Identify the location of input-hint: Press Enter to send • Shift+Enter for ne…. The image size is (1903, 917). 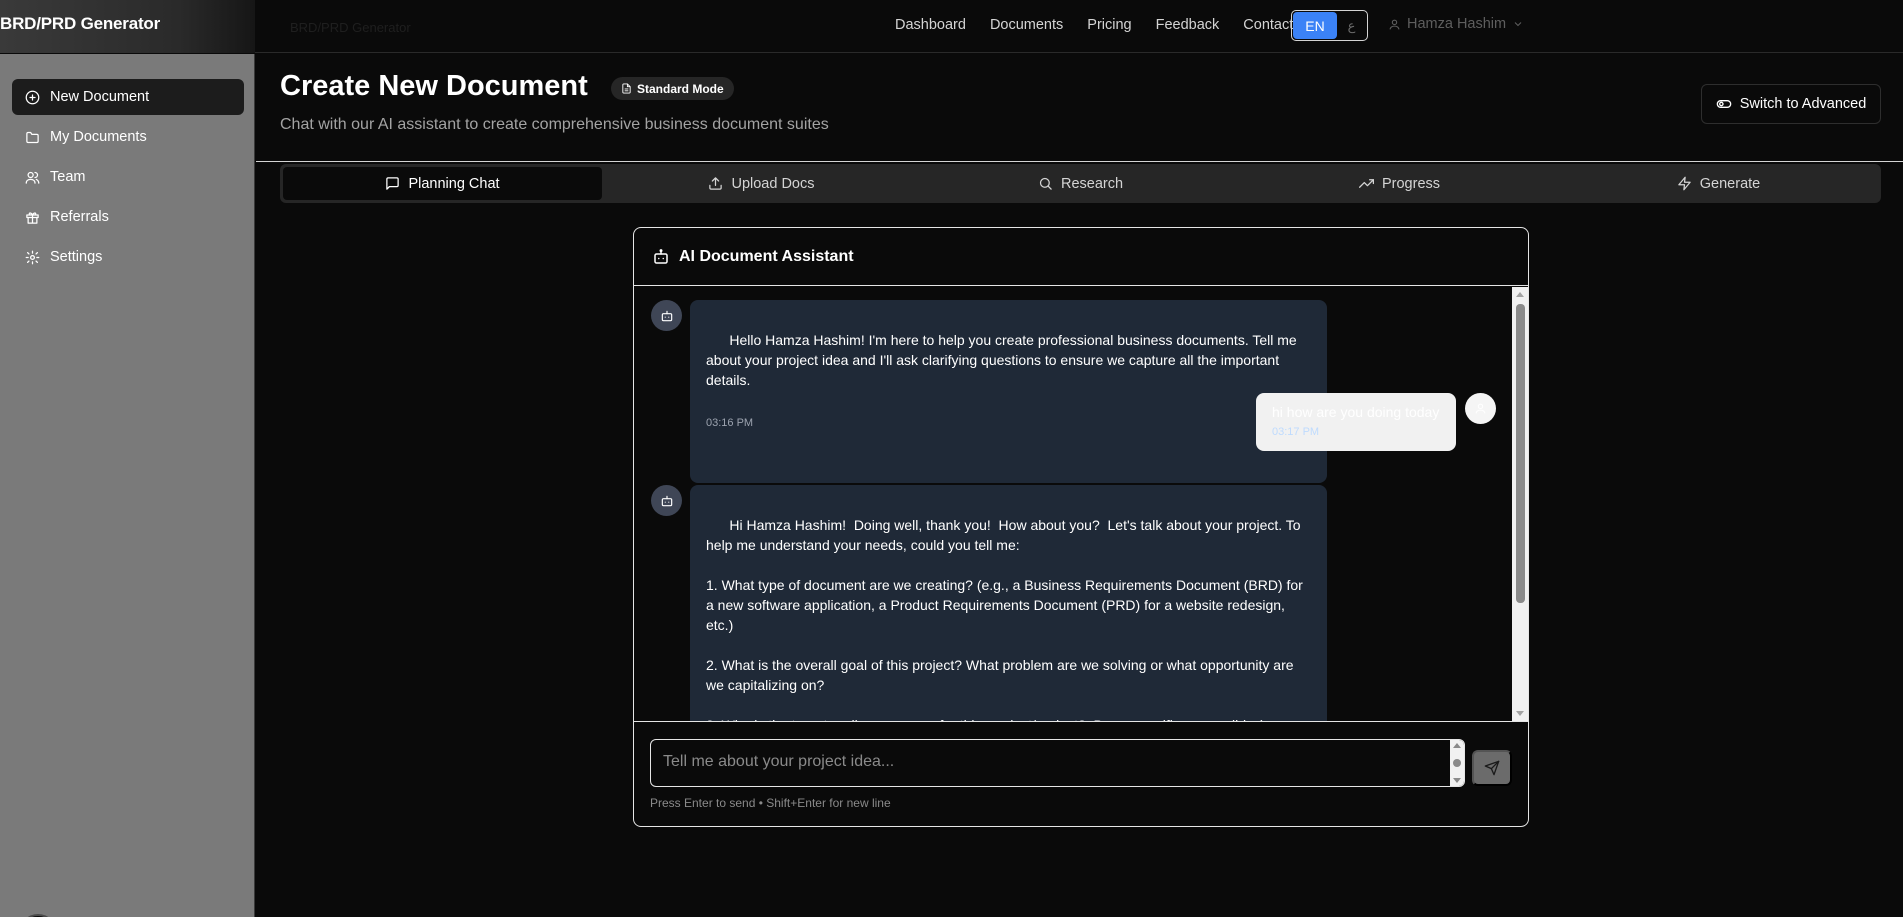
(770, 803).